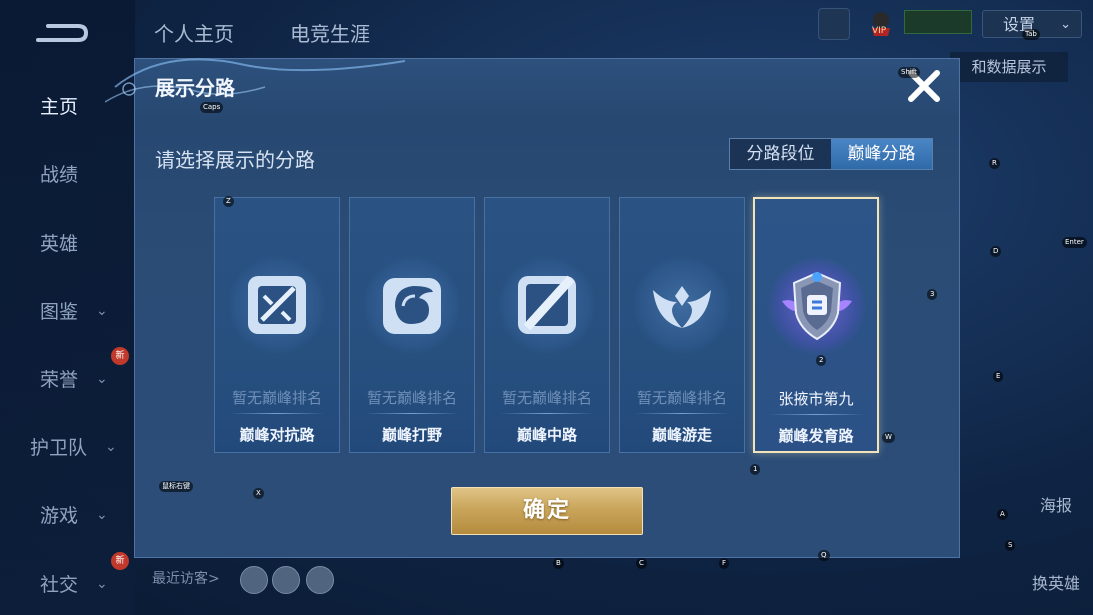 Image resolution: width=1093 pixels, height=615 pixels. What do you see at coordinates (228, 201) in the screenshot?
I see `key-hint-z: Z` at bounding box center [228, 201].